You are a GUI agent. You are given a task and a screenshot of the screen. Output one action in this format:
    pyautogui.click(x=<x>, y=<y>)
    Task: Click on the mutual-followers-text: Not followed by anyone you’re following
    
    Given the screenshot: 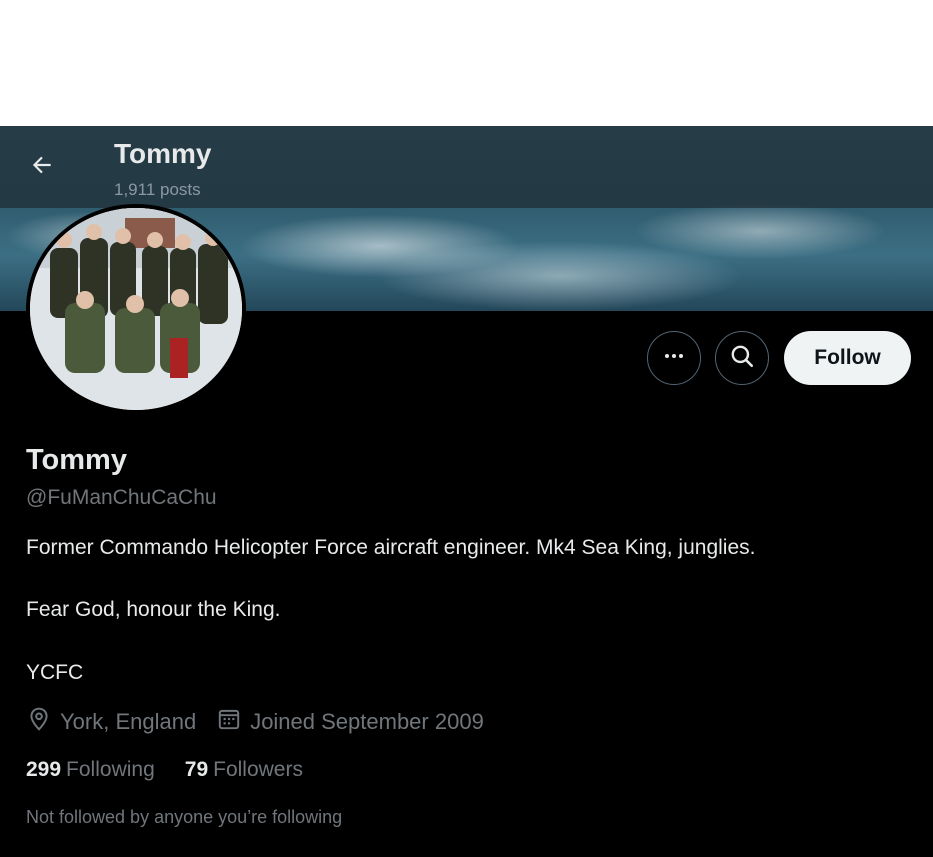 What is the action you would take?
    pyautogui.click(x=184, y=817)
    